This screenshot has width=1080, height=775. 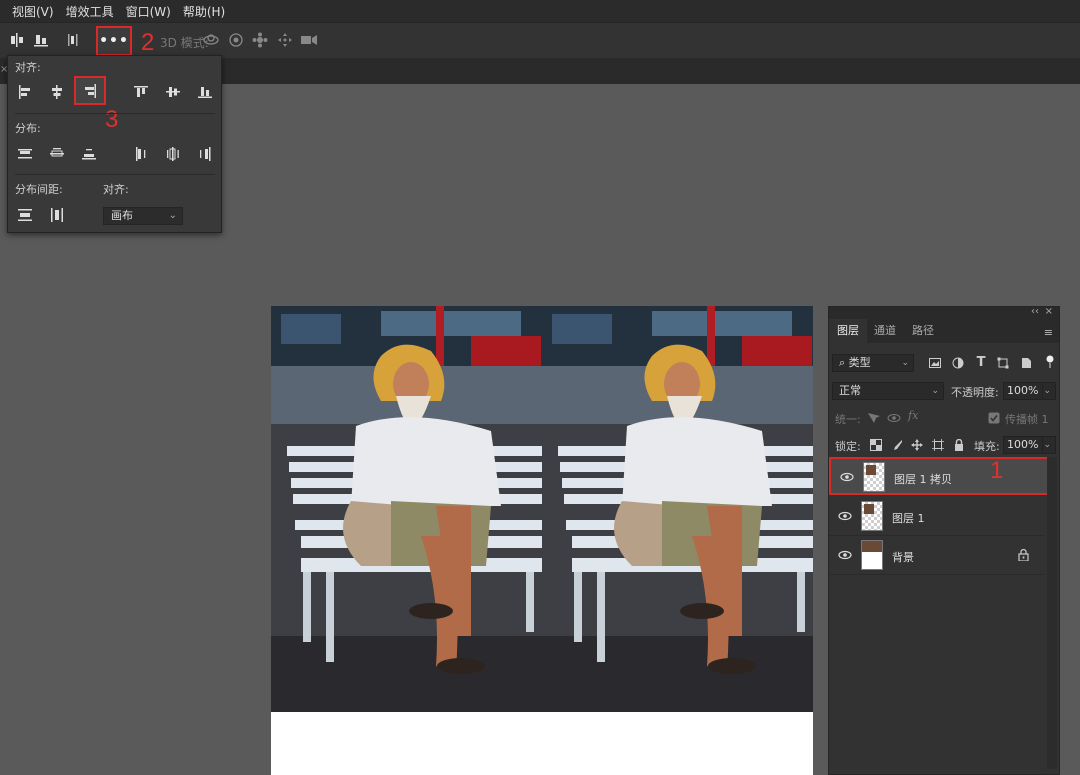 What do you see at coordinates (25, 215) in the screenshot?
I see `distribute-vertical-spacing-icon` at bounding box center [25, 215].